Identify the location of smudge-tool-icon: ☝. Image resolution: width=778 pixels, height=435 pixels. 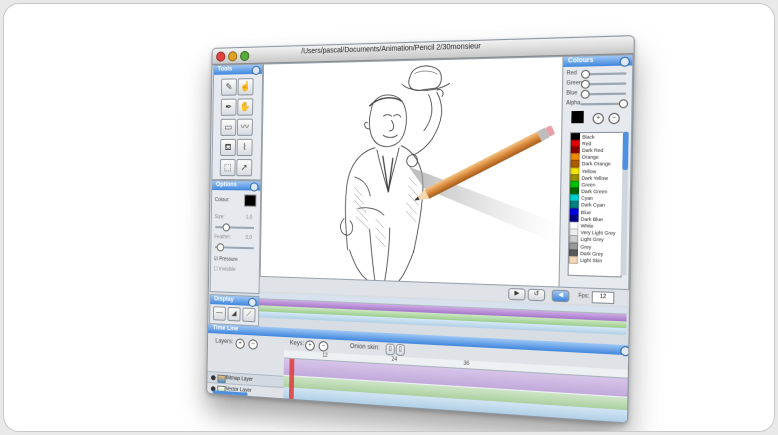
(245, 87).